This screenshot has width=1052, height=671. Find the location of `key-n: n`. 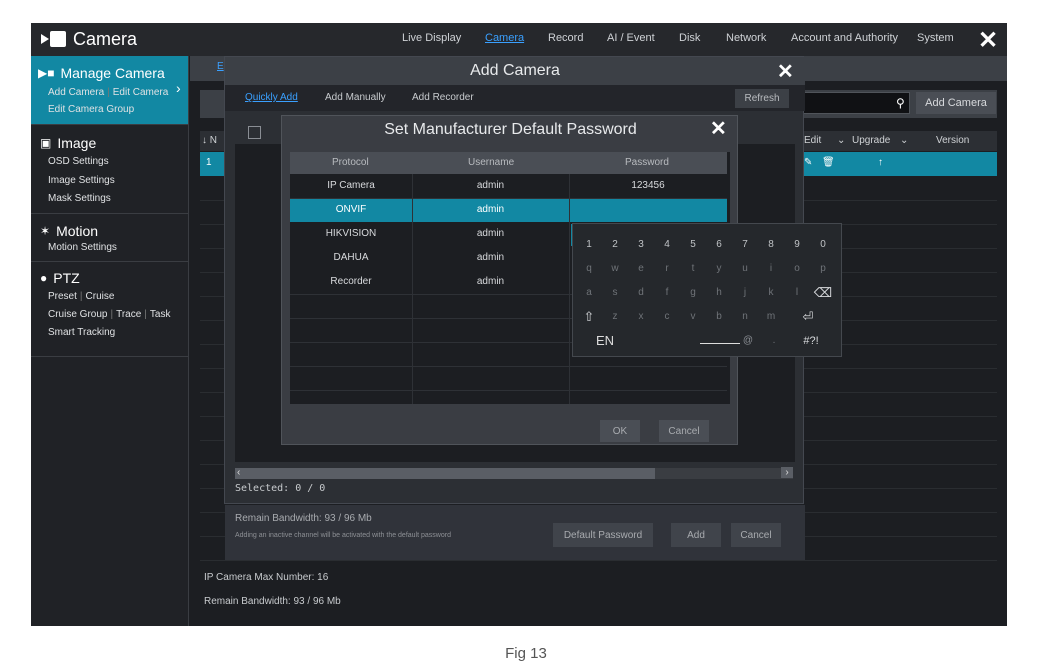

key-n: n is located at coordinates (745, 317).